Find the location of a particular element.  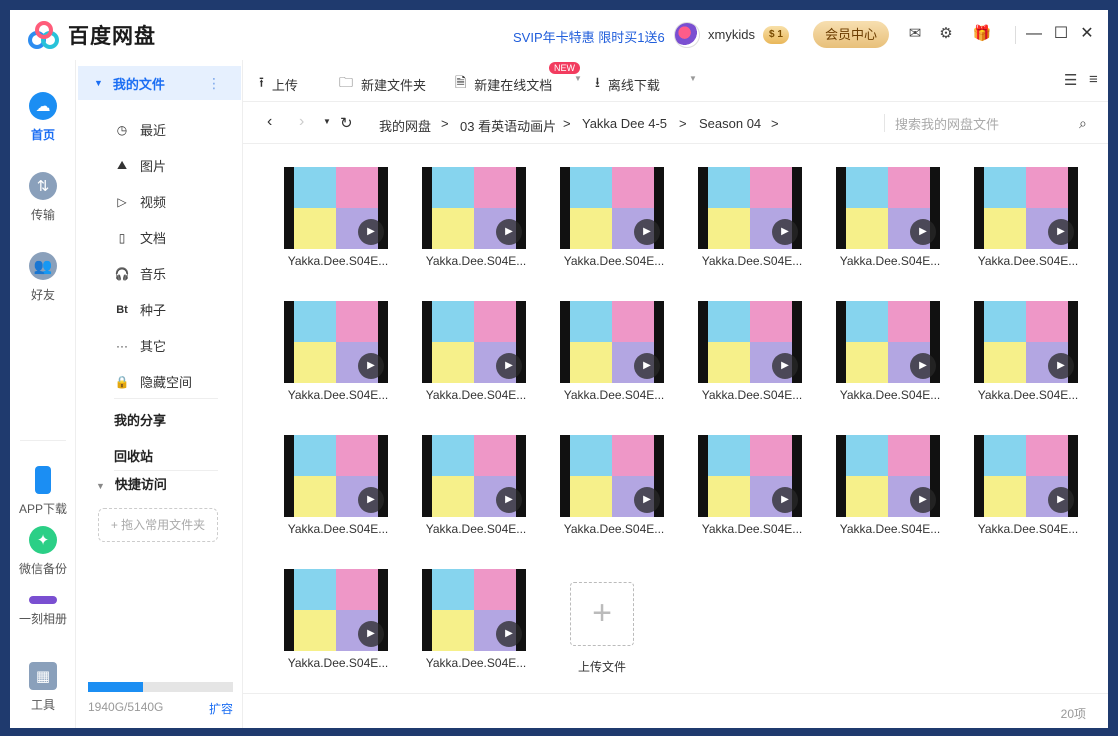

upload-button: ⭱ 上传 is located at coordinates (278, 84).